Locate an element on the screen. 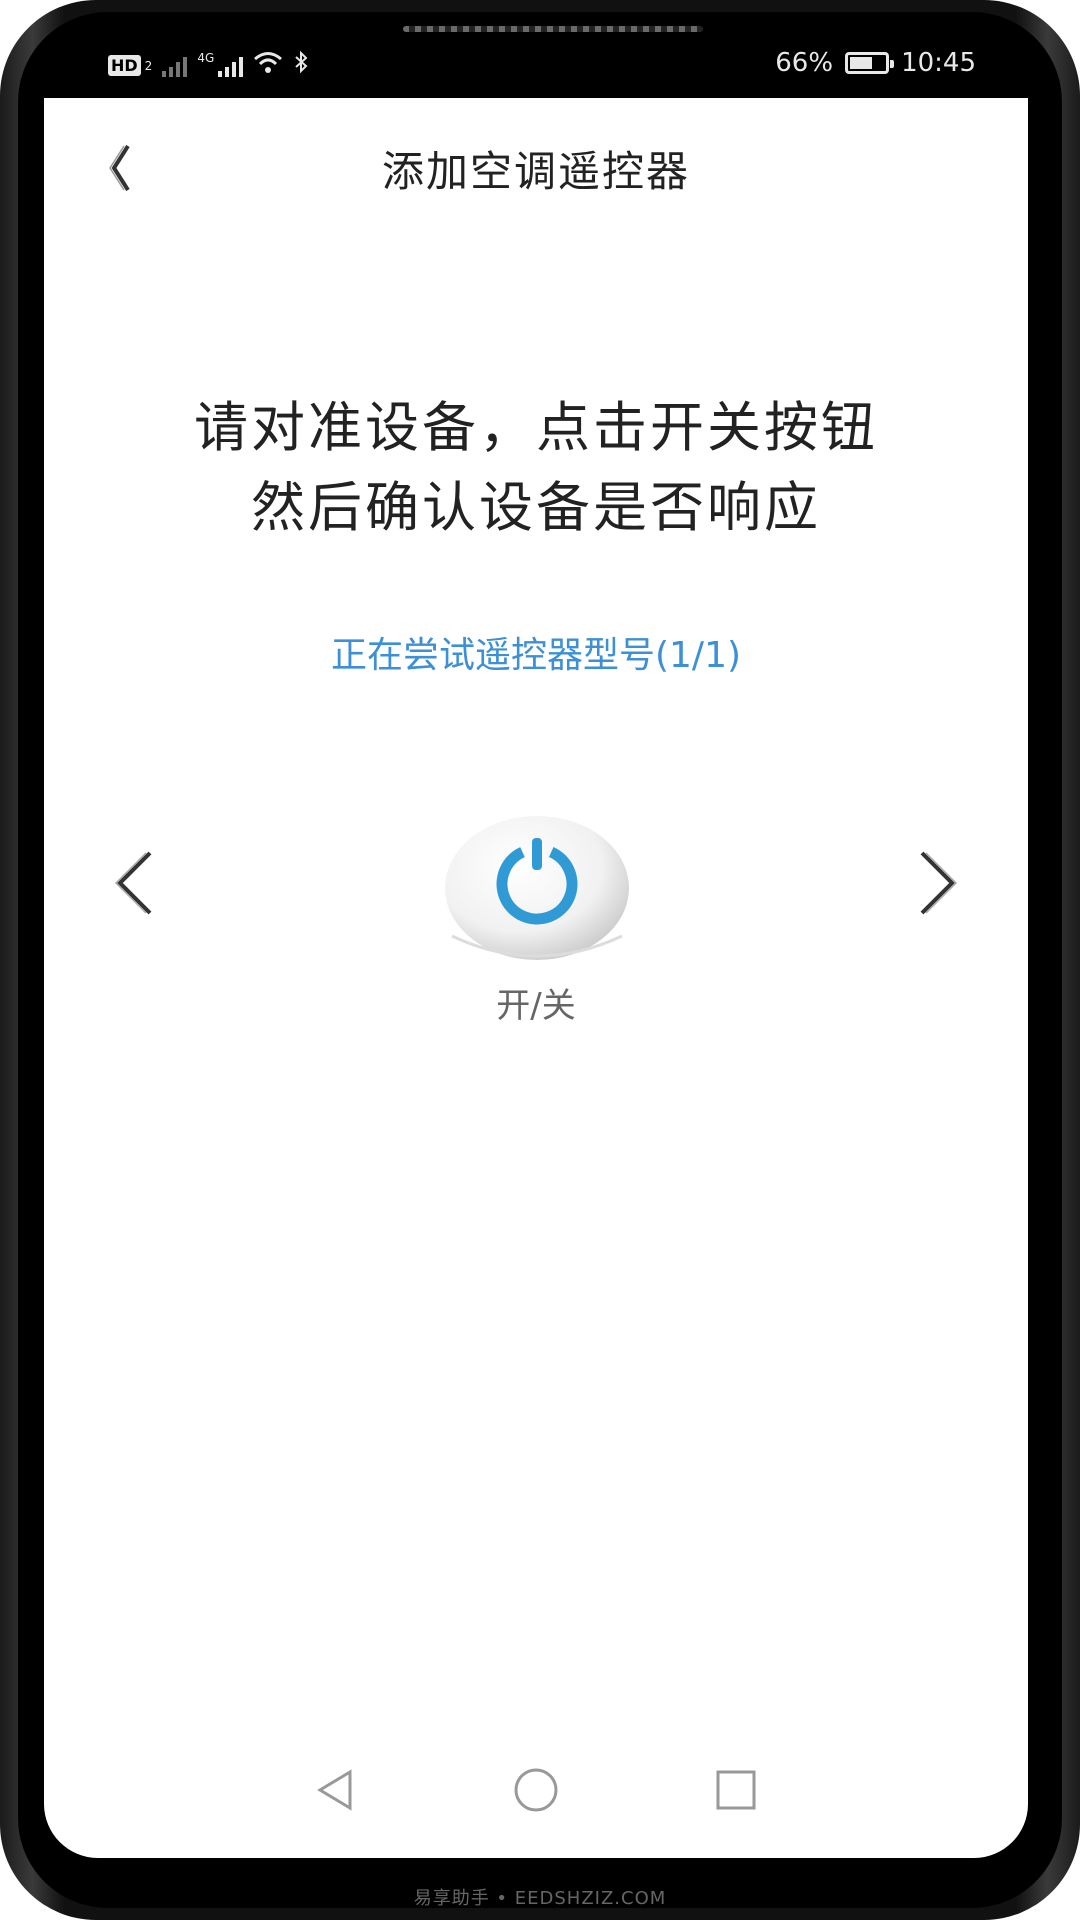 This screenshot has width=1080, height=1920. clock: 10:45 is located at coordinates (938, 63).